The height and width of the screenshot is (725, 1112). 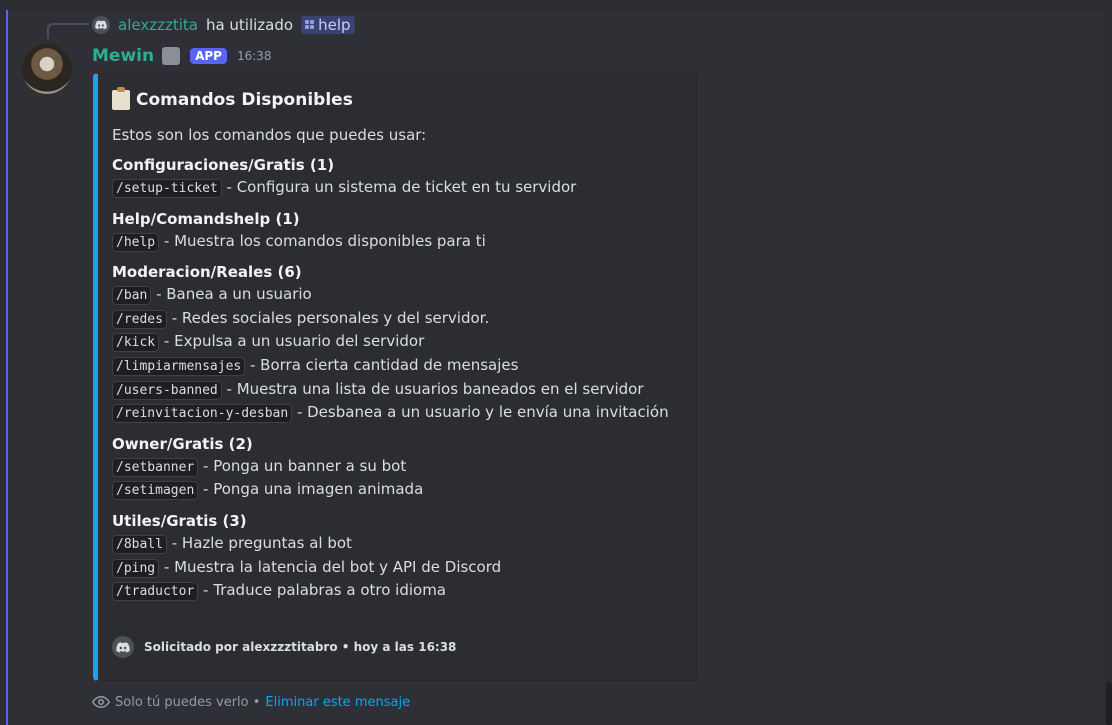 I want to click on command-description: - Banea a un usuario, so click(x=231, y=294).